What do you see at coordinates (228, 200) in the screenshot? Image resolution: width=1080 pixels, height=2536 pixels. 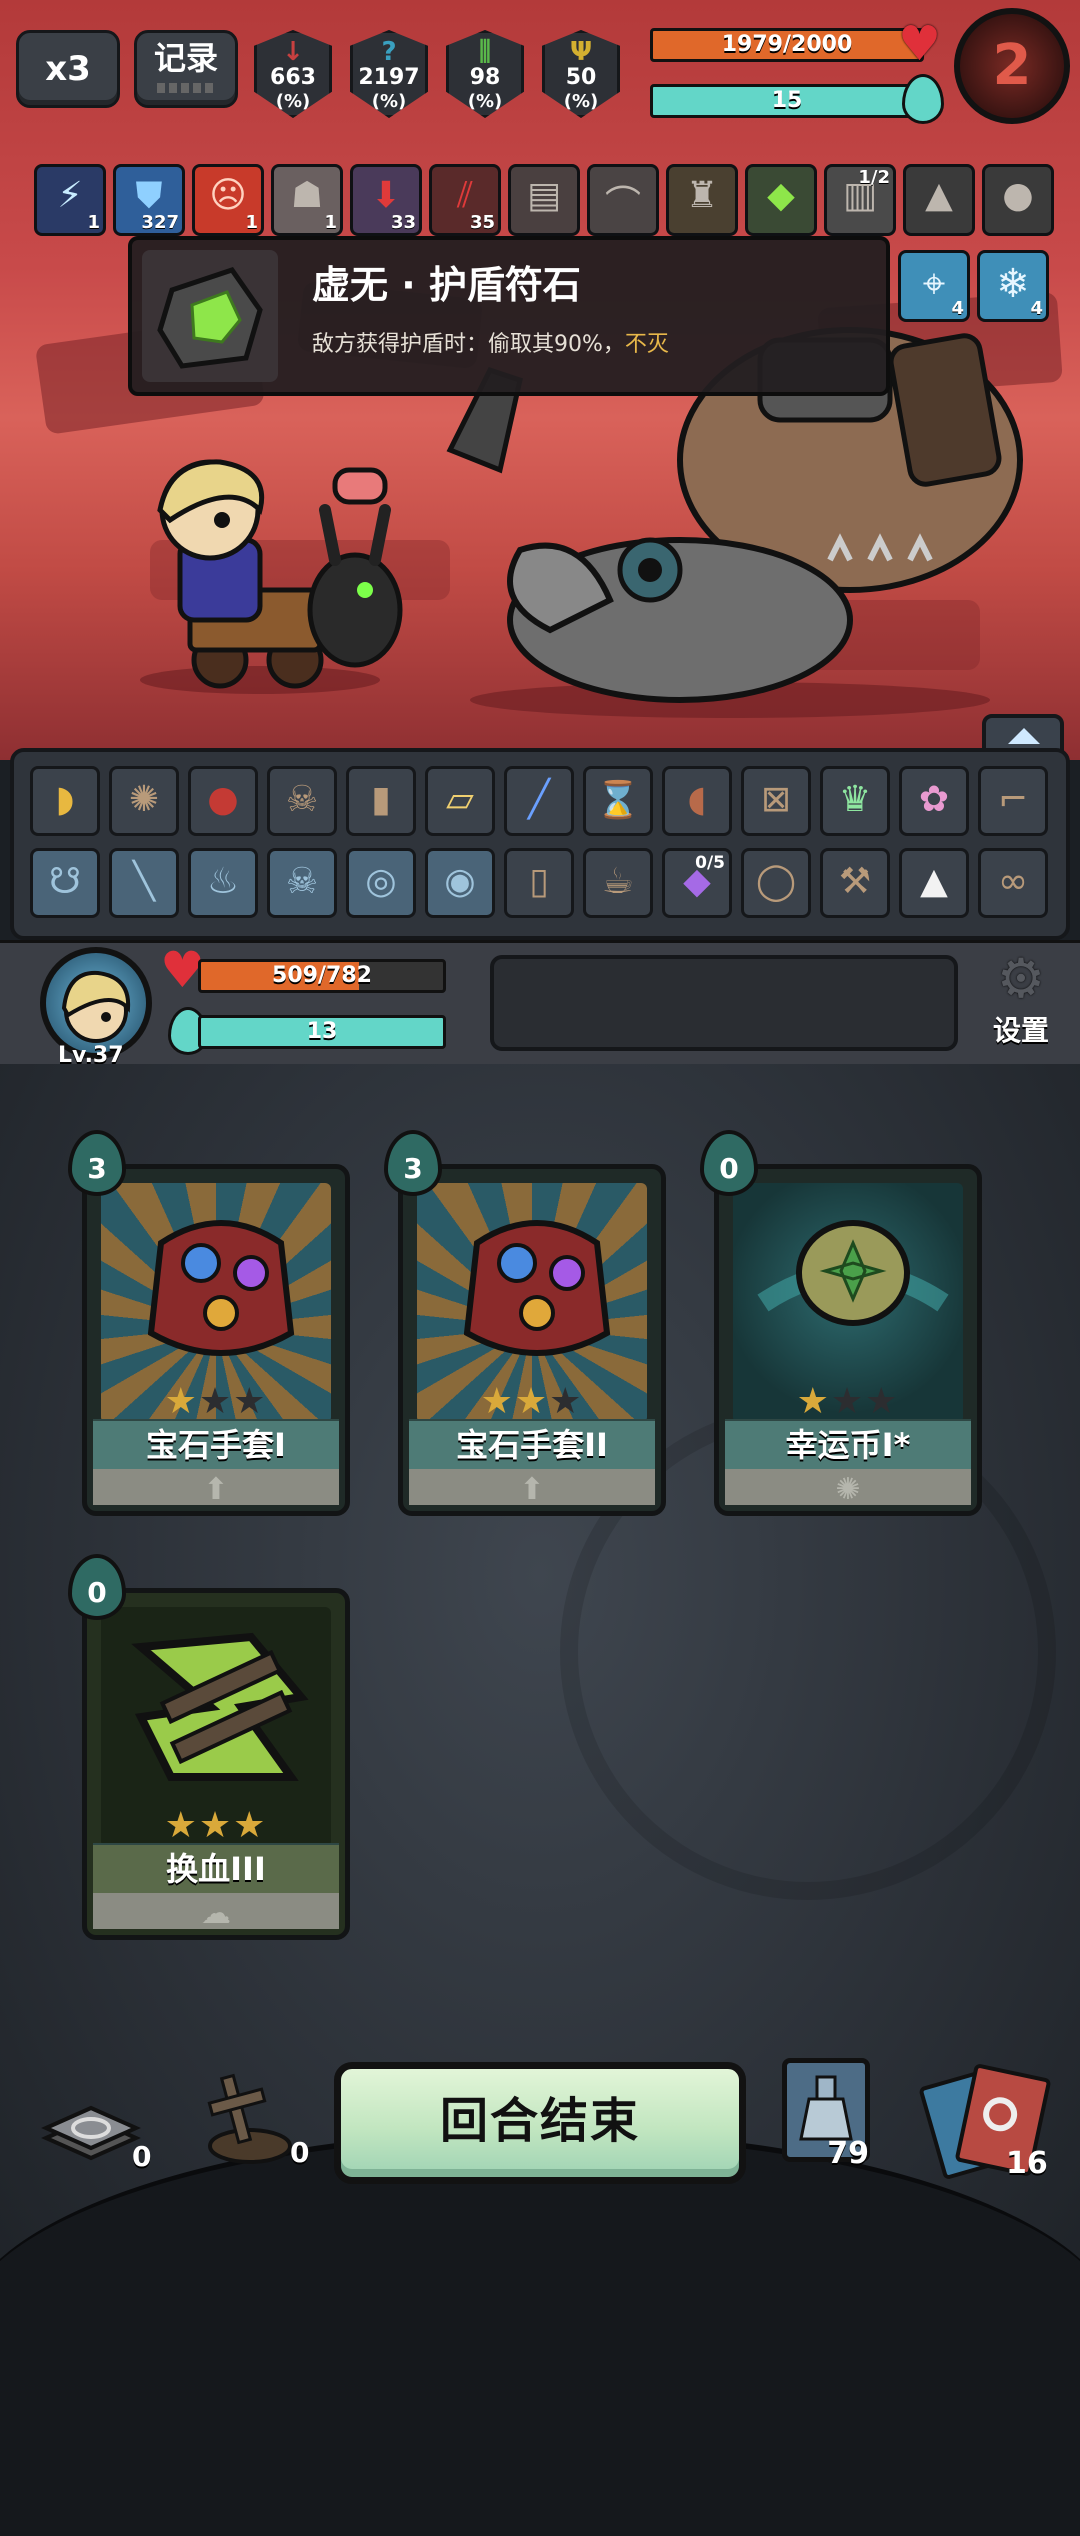 I see `enemy-buff-slot: ☹ 1` at bounding box center [228, 200].